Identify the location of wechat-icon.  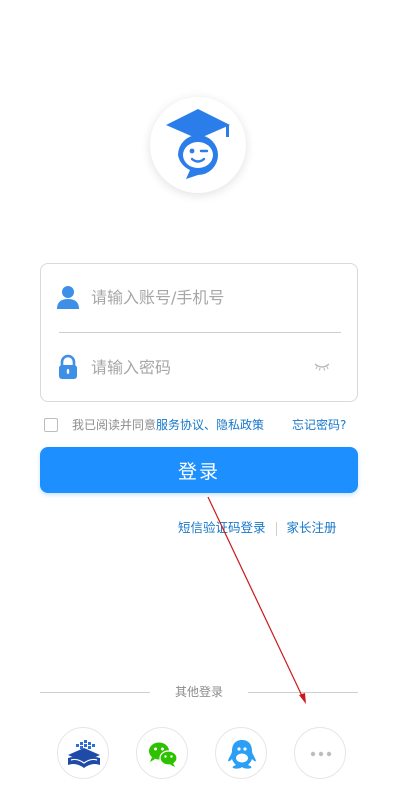
(163, 754).